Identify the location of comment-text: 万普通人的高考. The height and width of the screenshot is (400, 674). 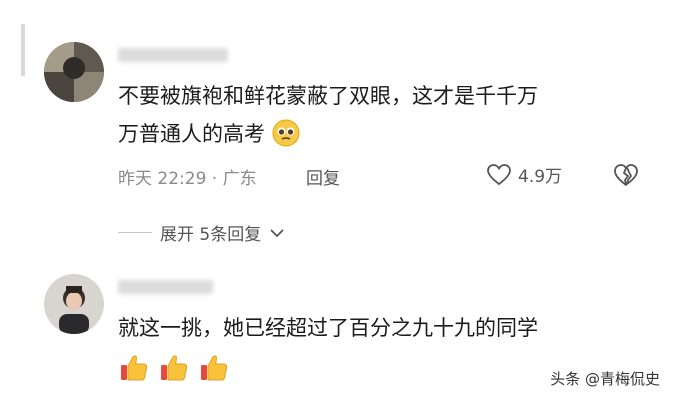
(209, 134).